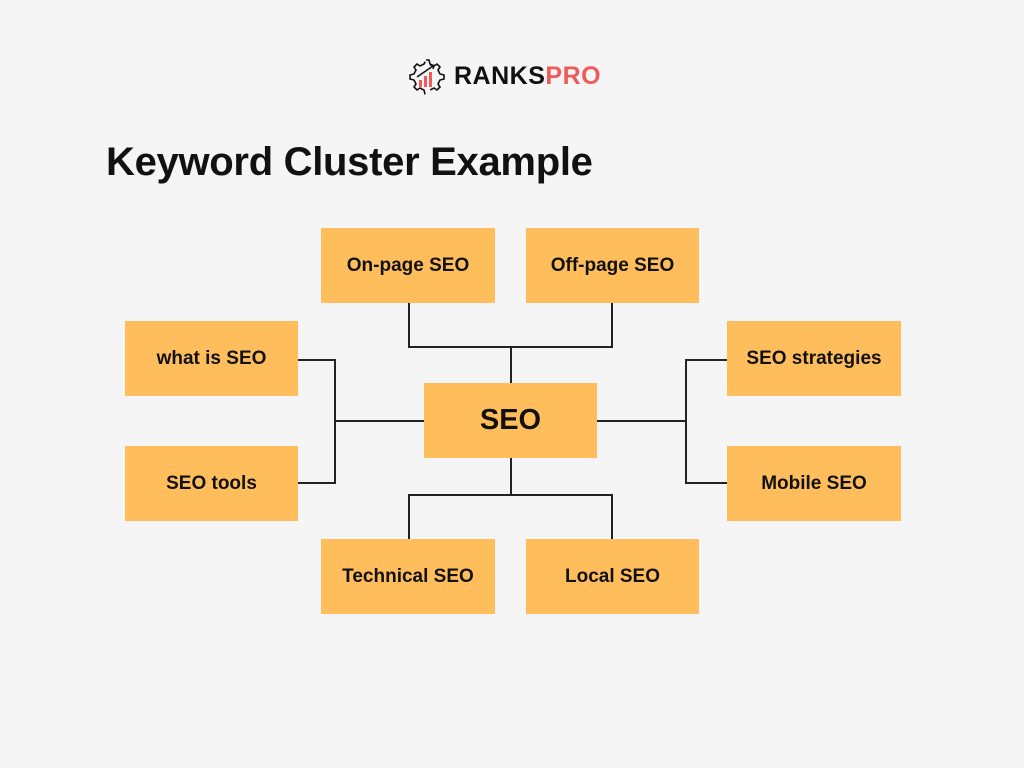  Describe the element at coordinates (510, 325) in the screenshot. I see `connector-top` at that location.